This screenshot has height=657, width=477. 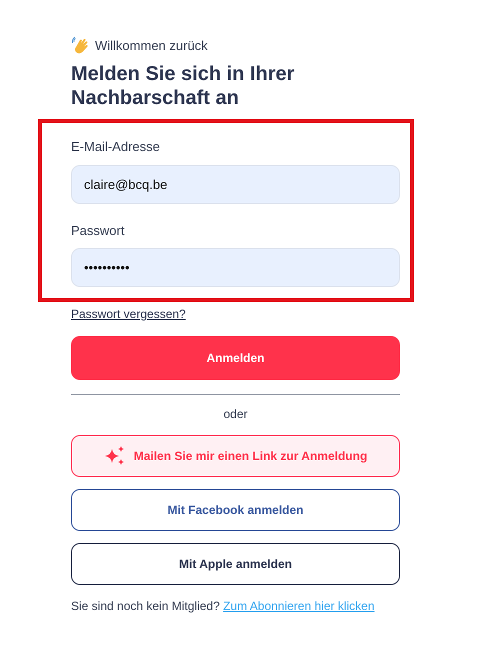 What do you see at coordinates (235, 358) in the screenshot?
I see `login-button: Anmelden` at bounding box center [235, 358].